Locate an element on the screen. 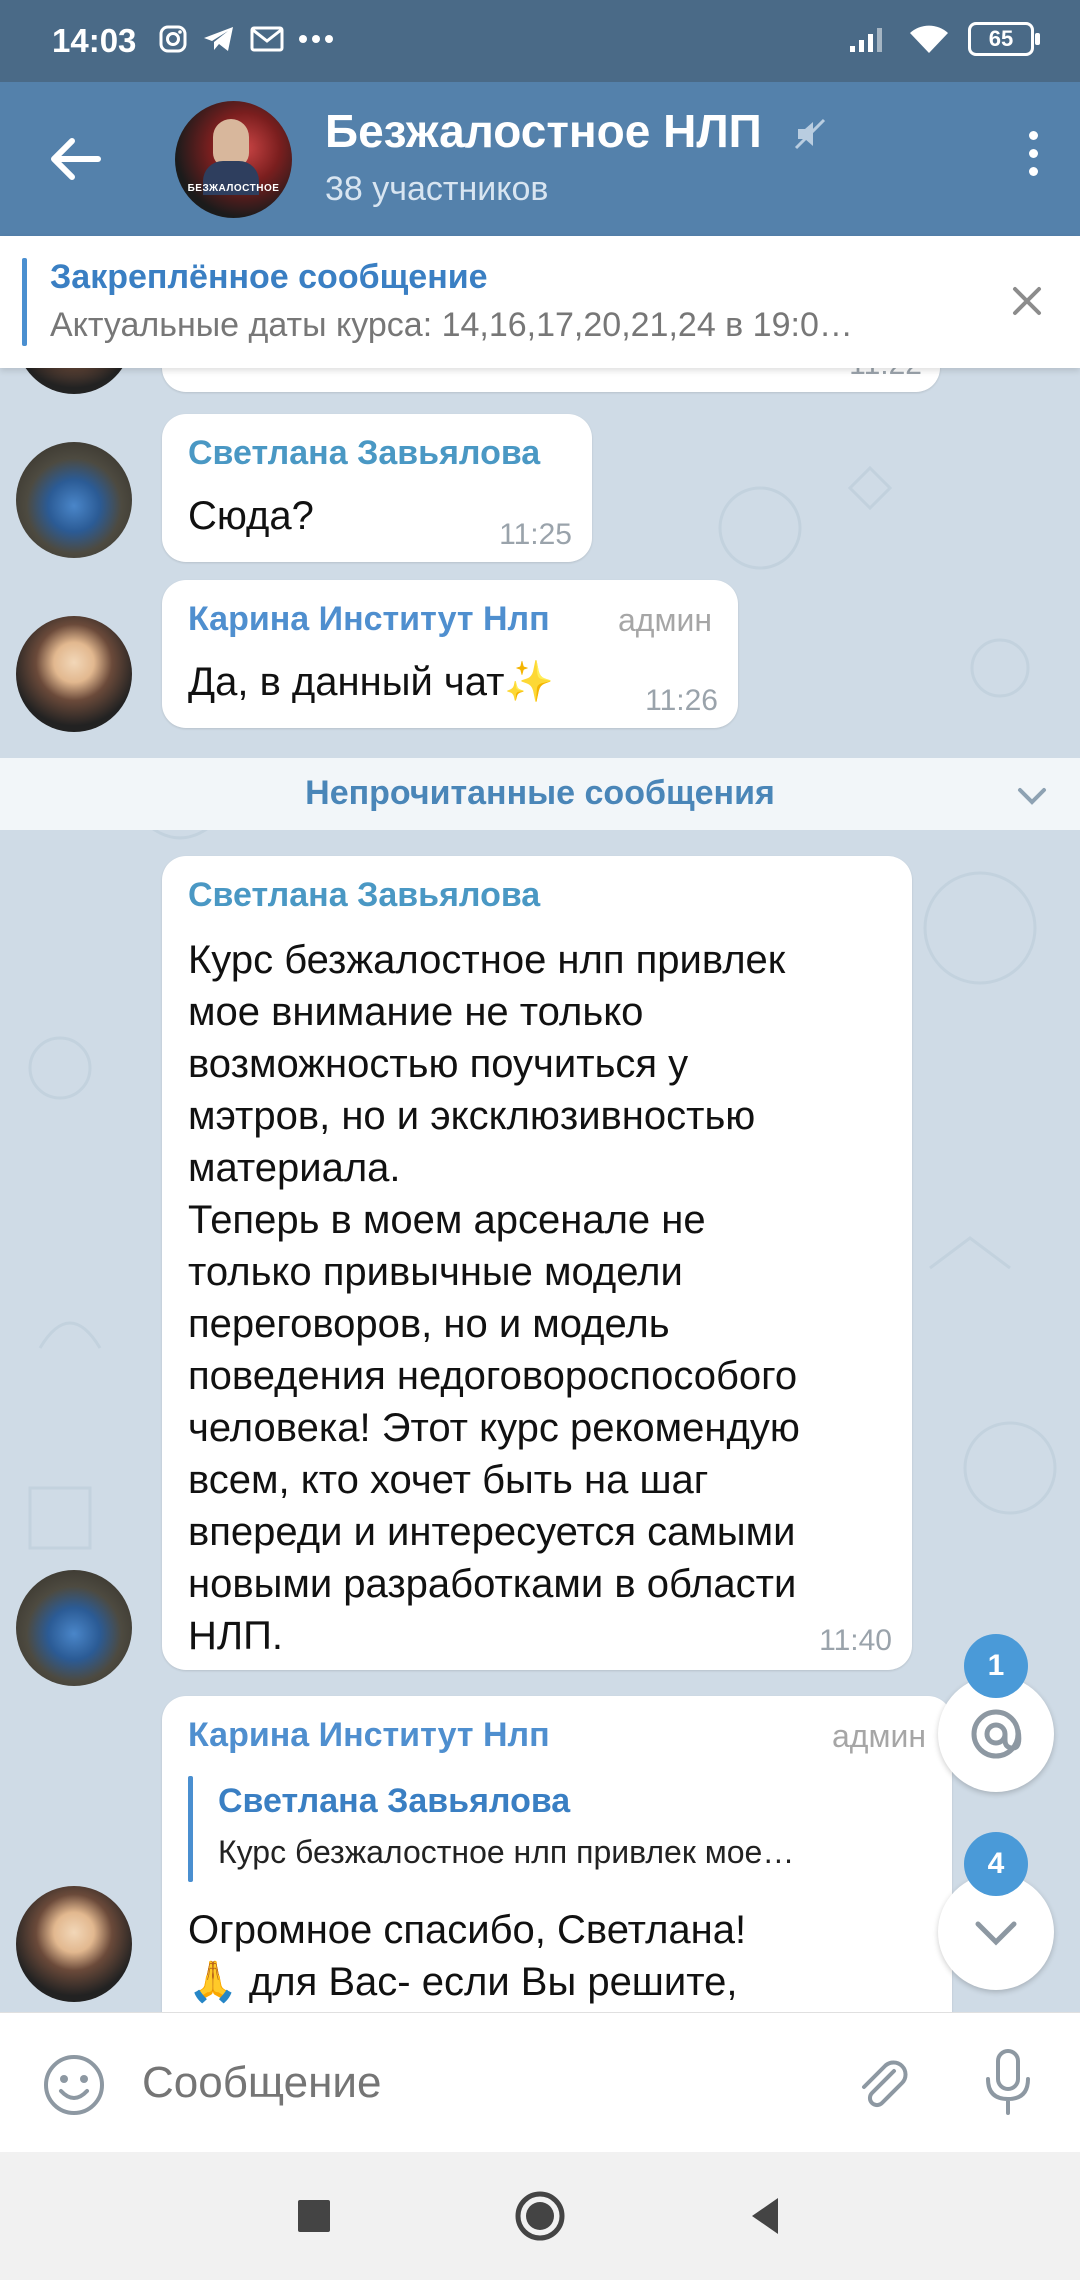 The image size is (1080, 2280). system-nav-bar is located at coordinates (540, 2216).